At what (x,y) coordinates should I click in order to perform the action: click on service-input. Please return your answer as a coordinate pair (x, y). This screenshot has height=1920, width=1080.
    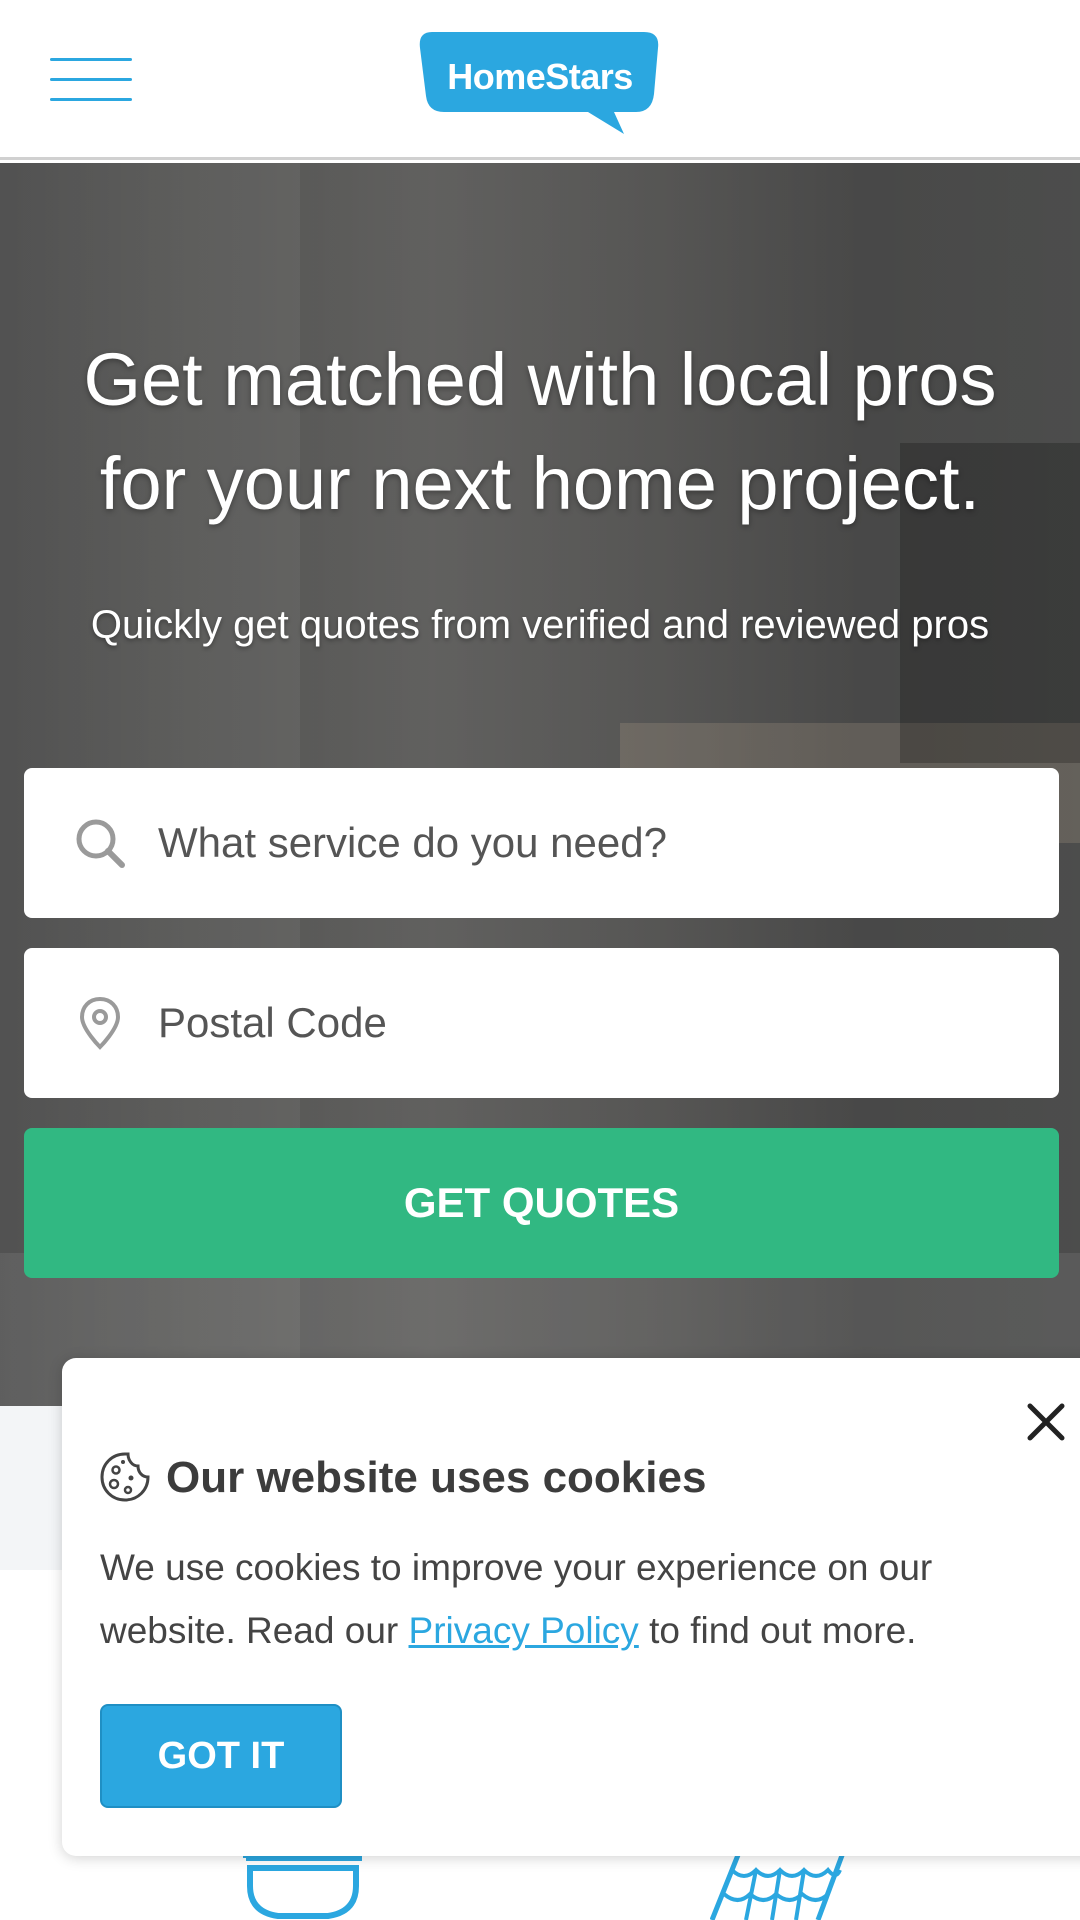
    Looking at the image, I should click on (588, 843).